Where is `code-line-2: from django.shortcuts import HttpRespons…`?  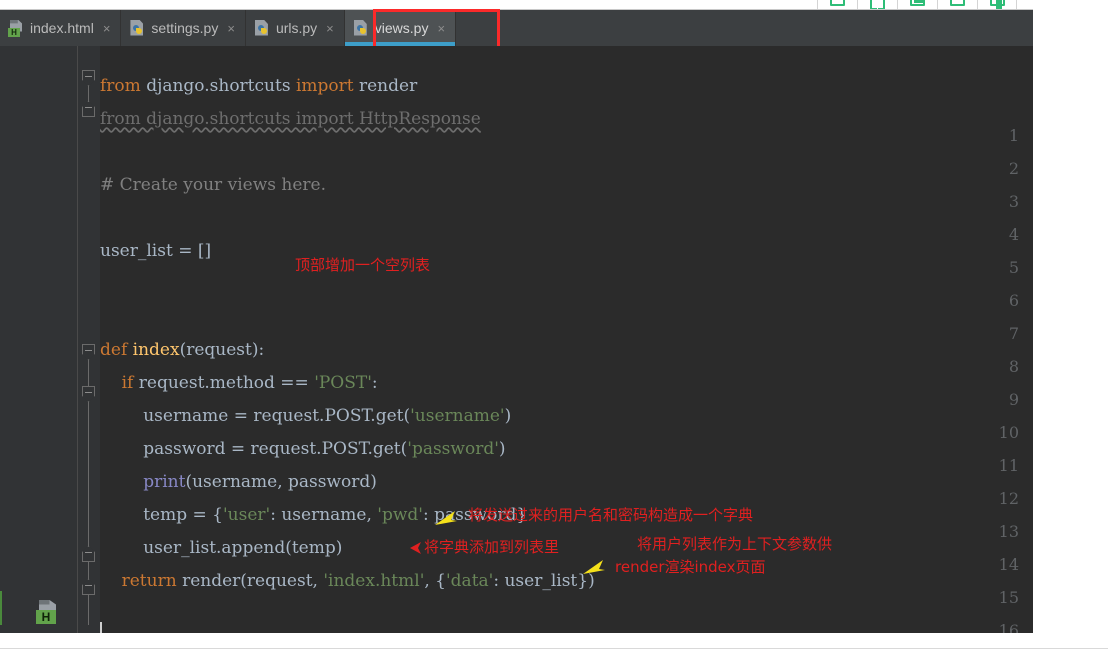 code-line-2: from django.shortcuts import HttpRespons… is located at coordinates (290, 119).